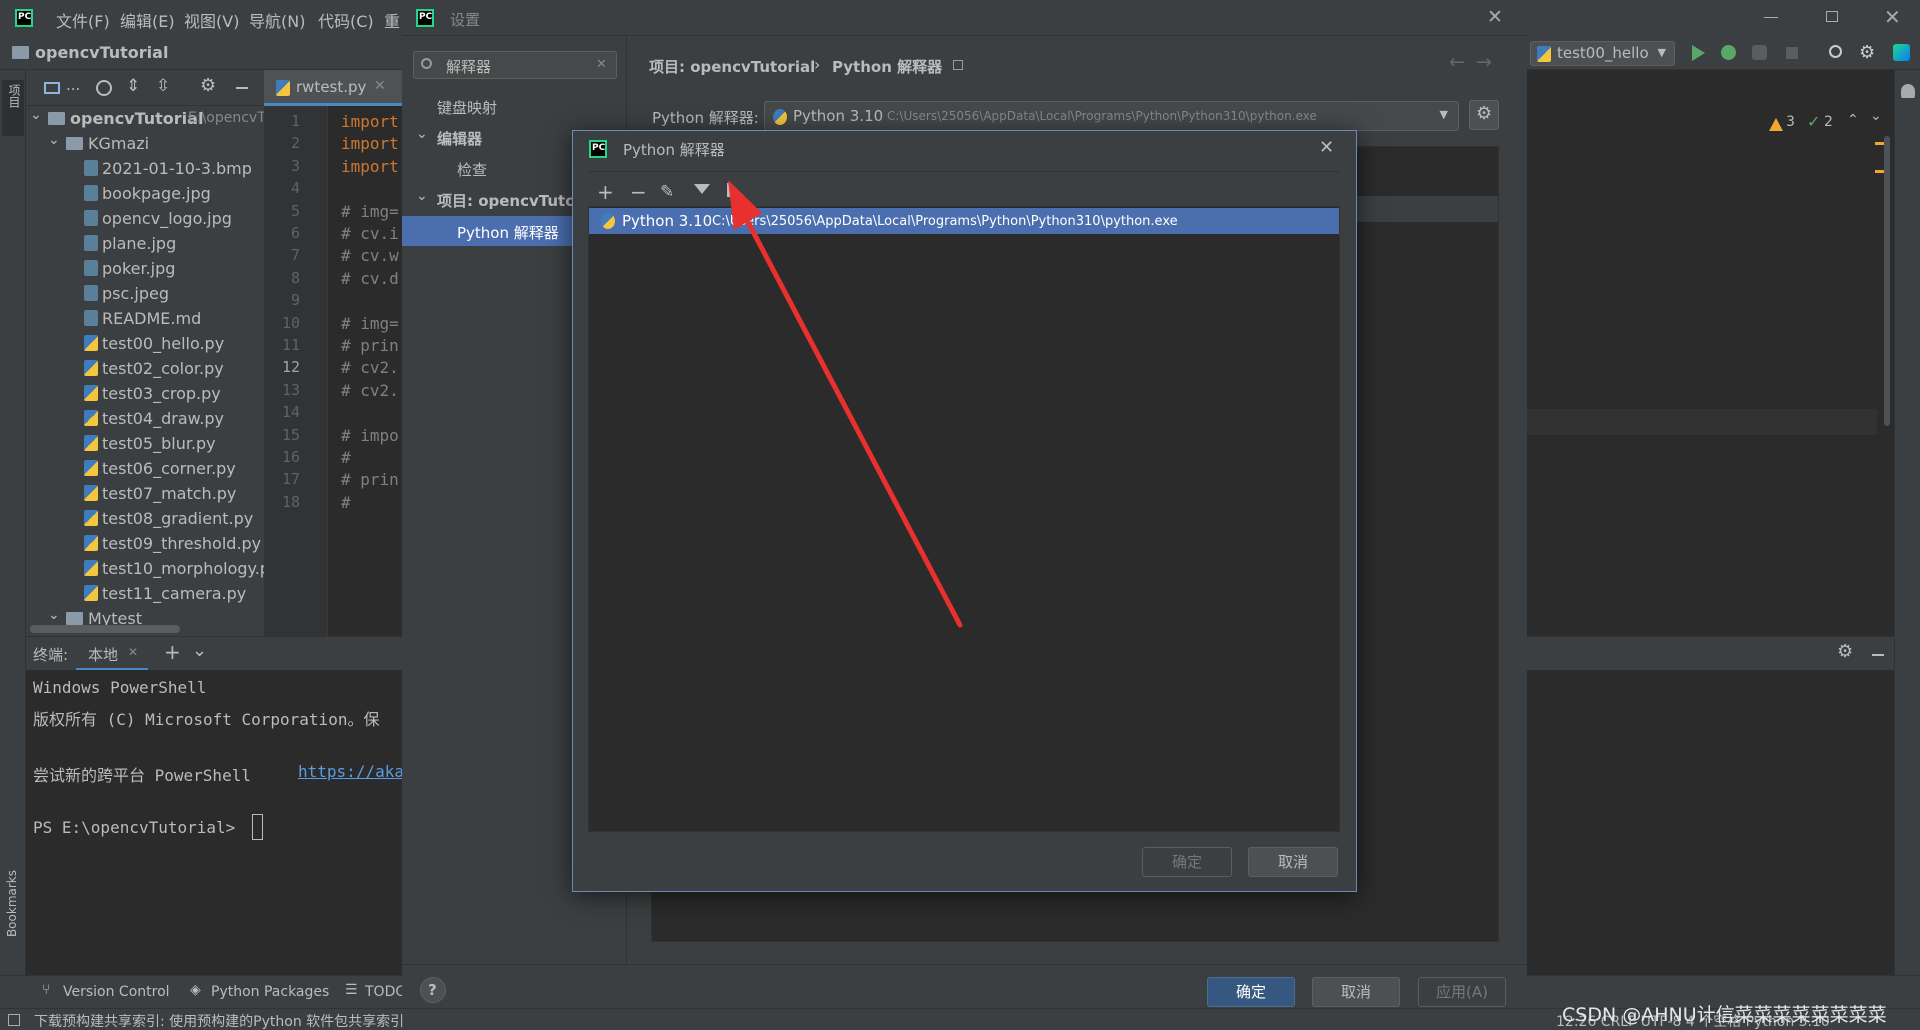 This screenshot has height=1030, width=1920. What do you see at coordinates (370, 233) in the screenshot?
I see `code-line: # cv.i` at bounding box center [370, 233].